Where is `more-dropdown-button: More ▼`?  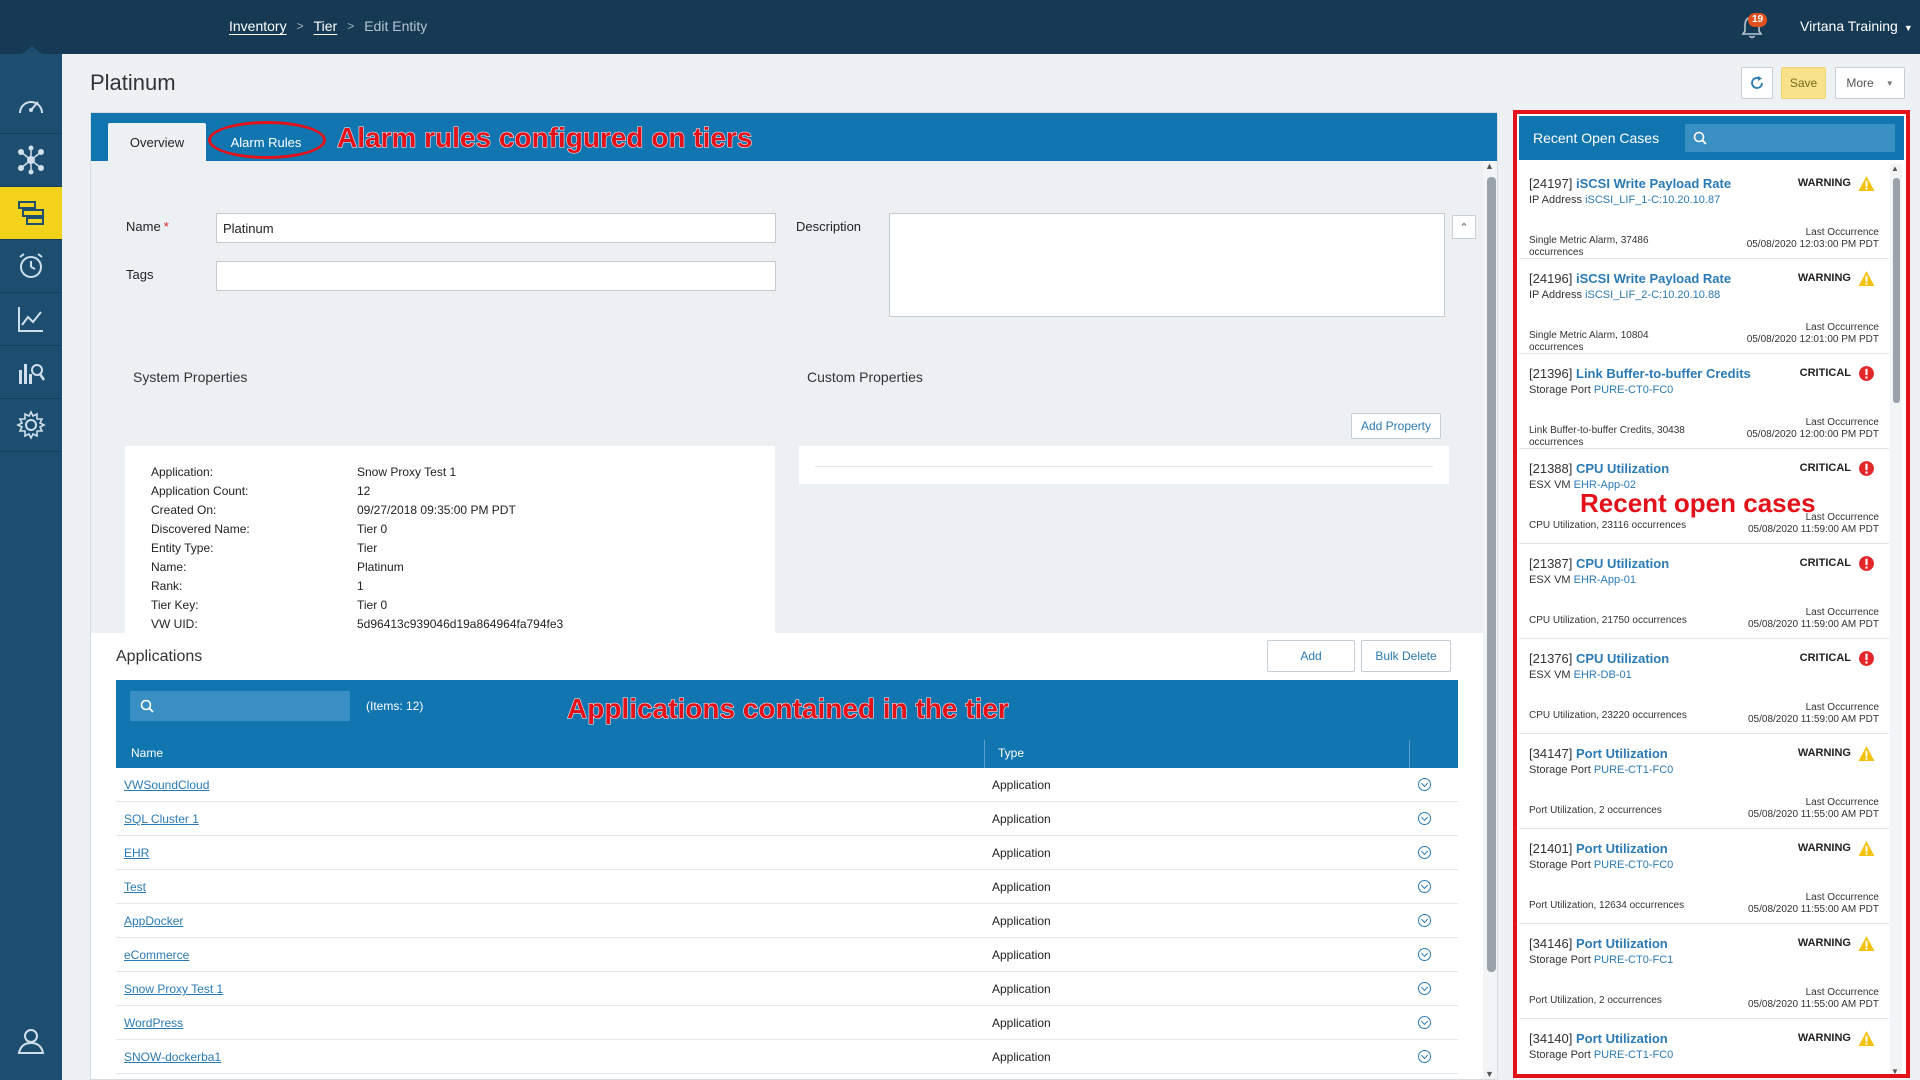
more-dropdown-button: More ▼ is located at coordinates (1870, 83).